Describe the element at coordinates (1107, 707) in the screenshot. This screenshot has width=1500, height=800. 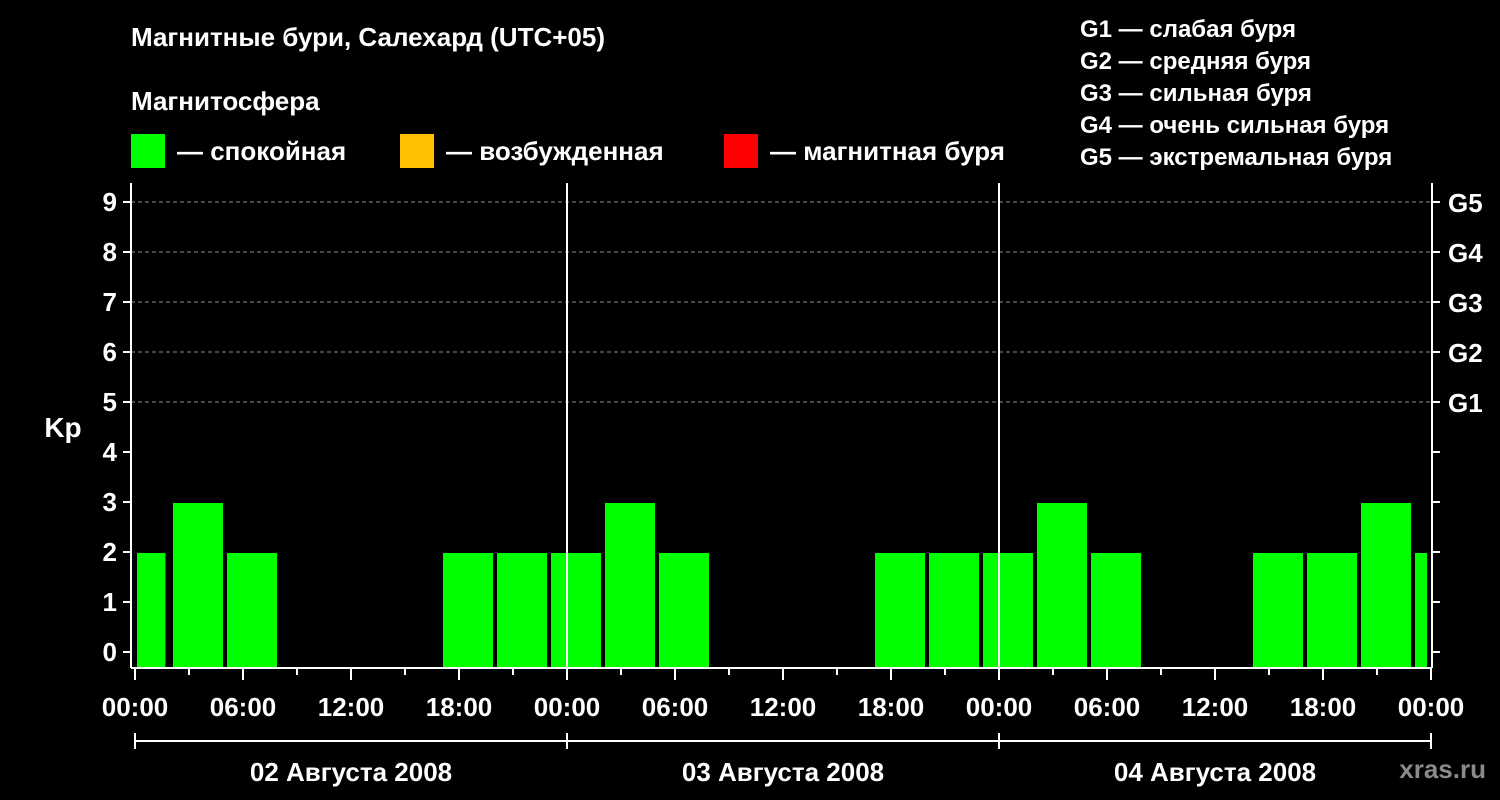
I see `x-tick-label-9: 06:00` at that location.